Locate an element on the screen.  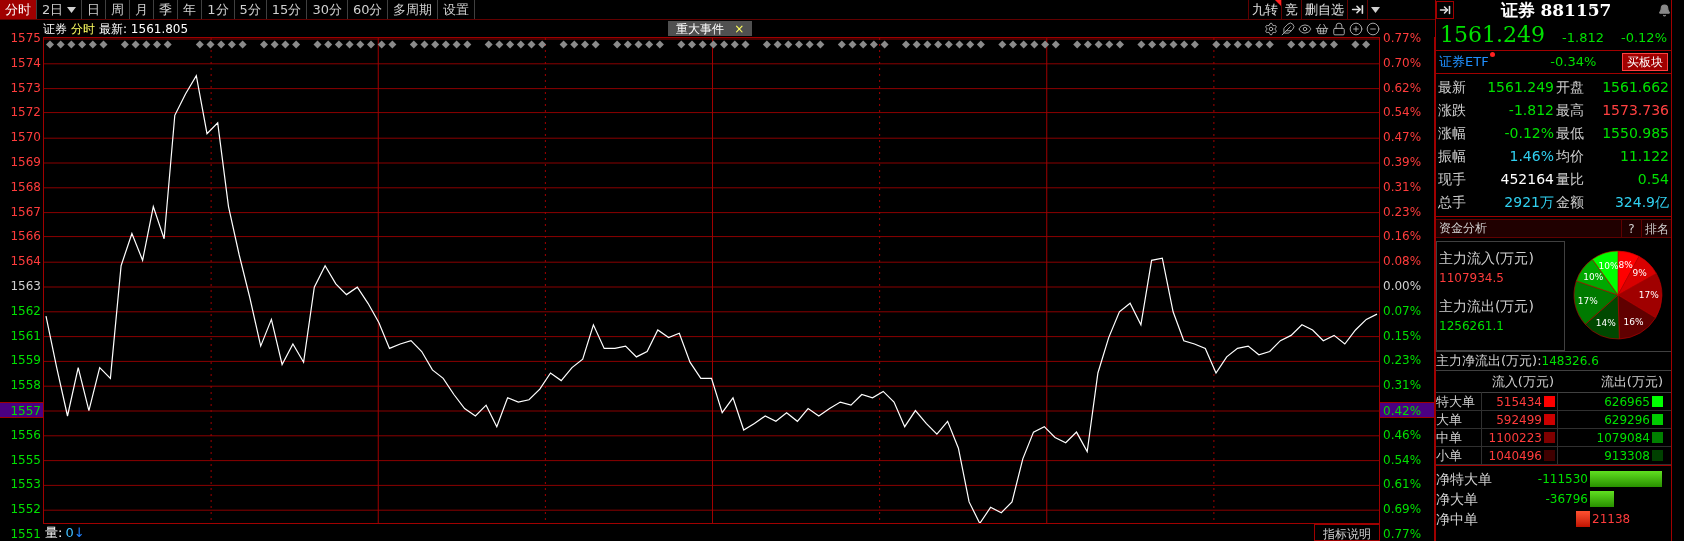
stat-value: -0.12% is located at coordinates (1528, 133).